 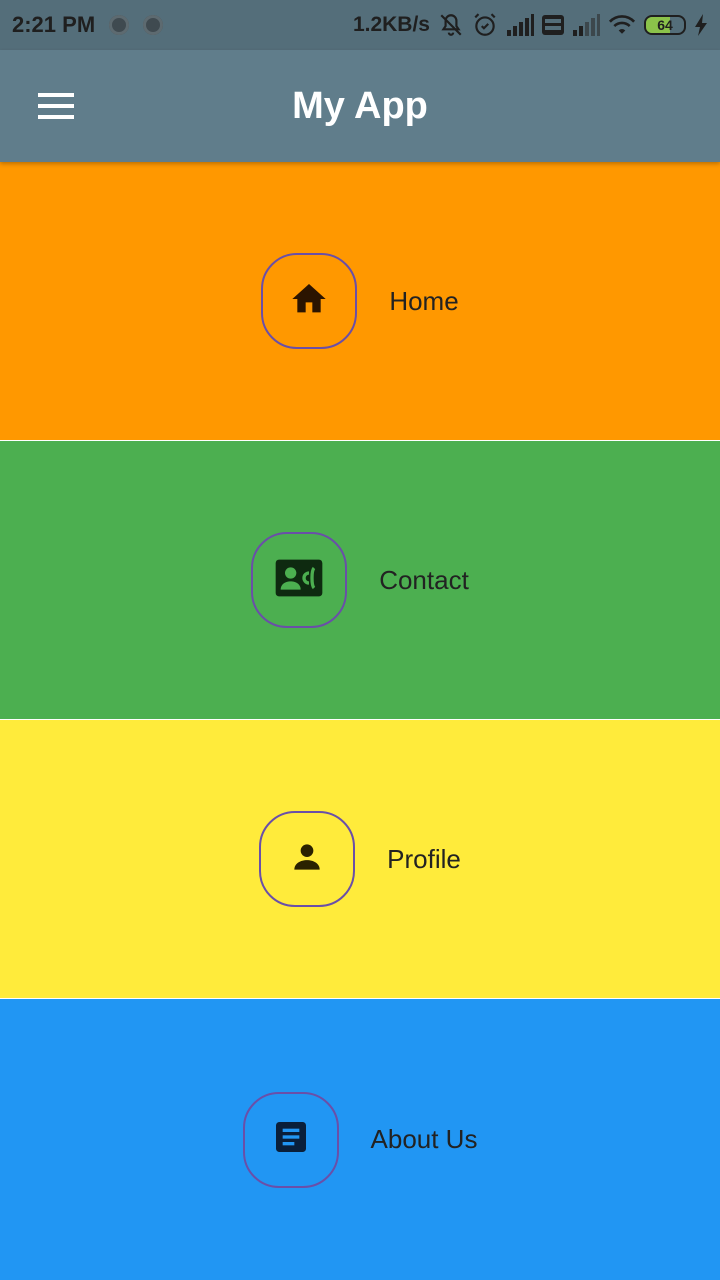 I want to click on home-icon-circle, so click(x=309, y=301).